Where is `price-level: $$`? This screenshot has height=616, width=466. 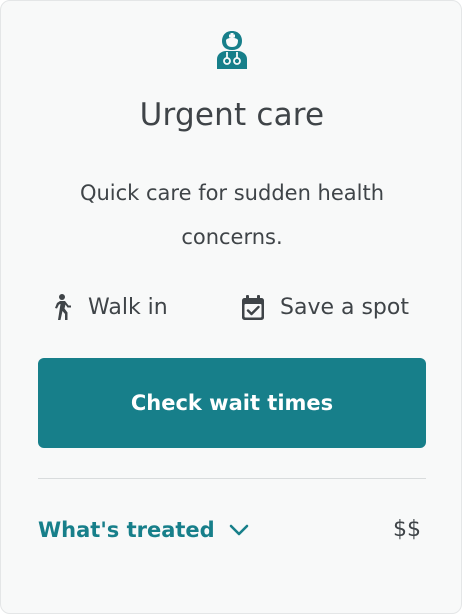 price-level: $$ is located at coordinates (407, 529).